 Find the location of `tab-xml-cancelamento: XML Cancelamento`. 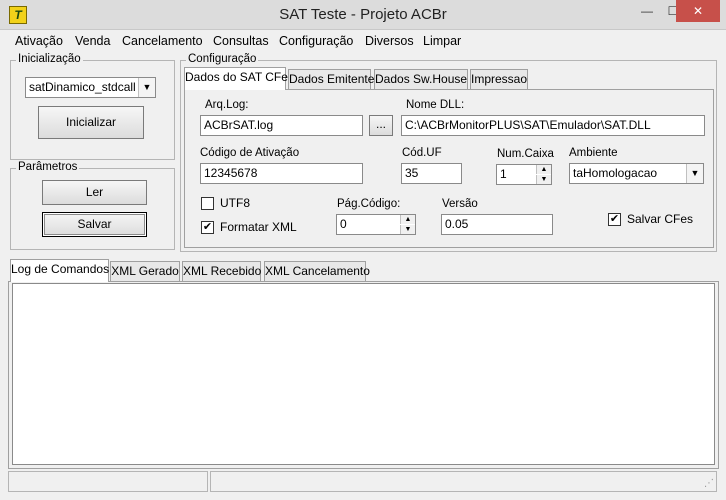

tab-xml-cancelamento: XML Cancelamento is located at coordinates (317, 271).